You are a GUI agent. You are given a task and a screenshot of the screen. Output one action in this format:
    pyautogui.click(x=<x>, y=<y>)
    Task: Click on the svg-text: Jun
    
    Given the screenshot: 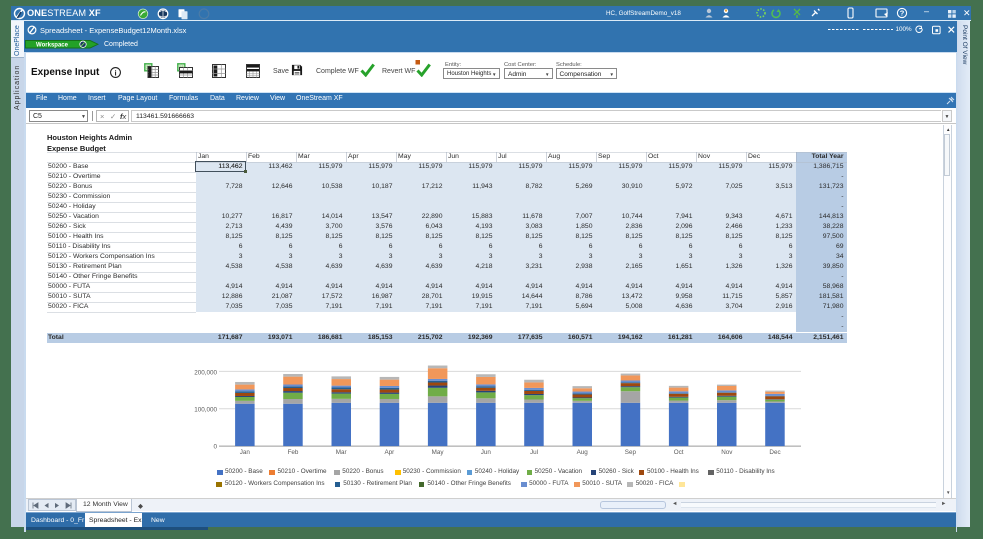 What is the action you would take?
    pyautogui.click(x=486, y=452)
    